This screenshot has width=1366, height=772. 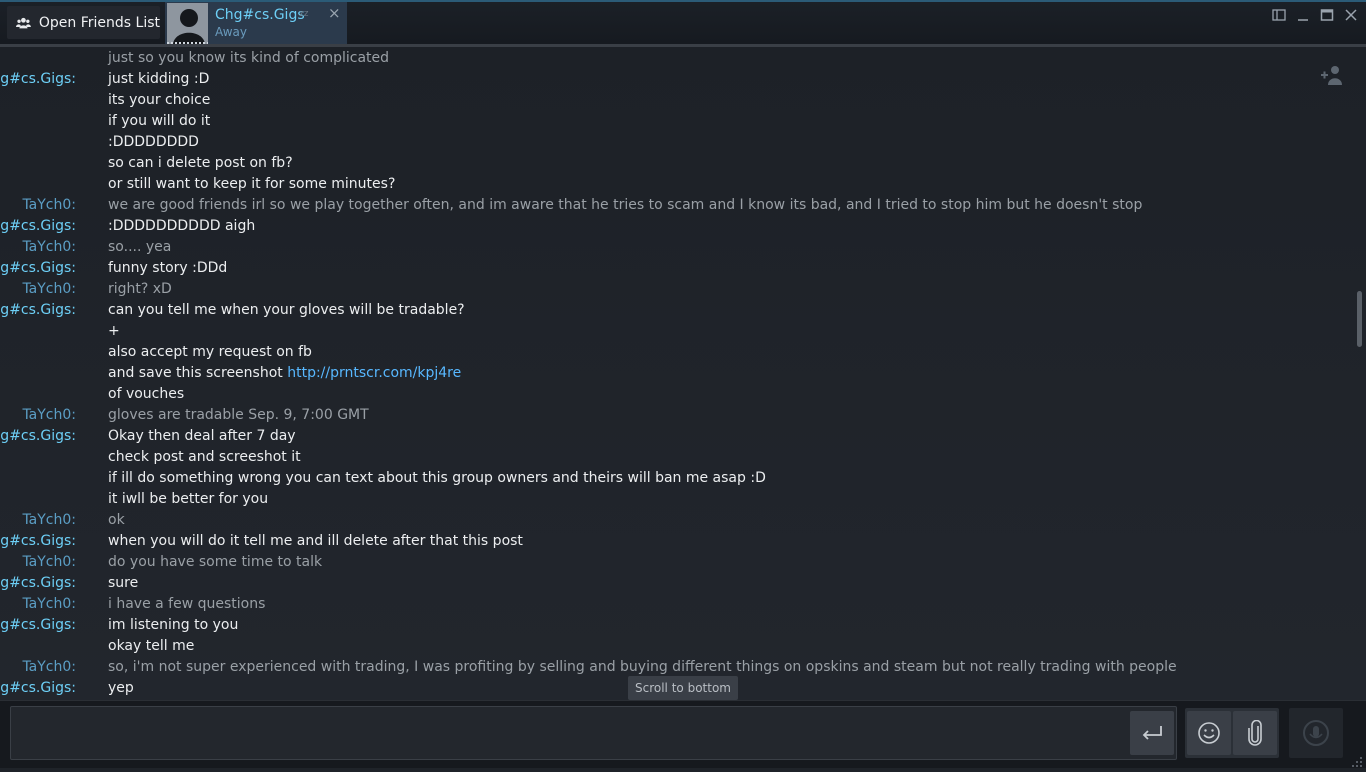 I want to click on chat-tab-chg-cs-gigs: Chg#cs.Gigs zz Away ×, so click(x=256, y=23).